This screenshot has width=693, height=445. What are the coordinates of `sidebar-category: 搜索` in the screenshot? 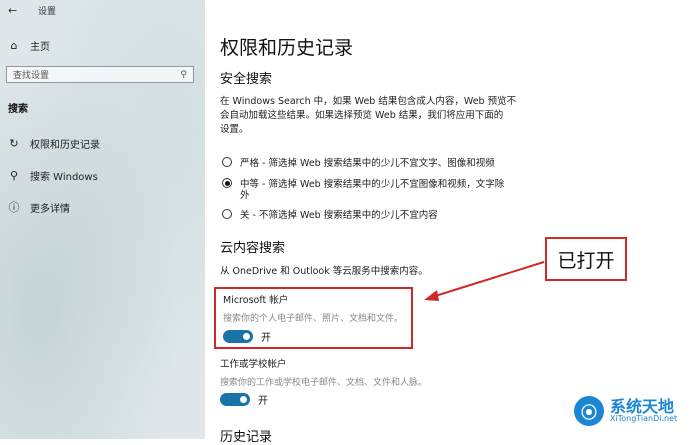 It's located at (18, 109).